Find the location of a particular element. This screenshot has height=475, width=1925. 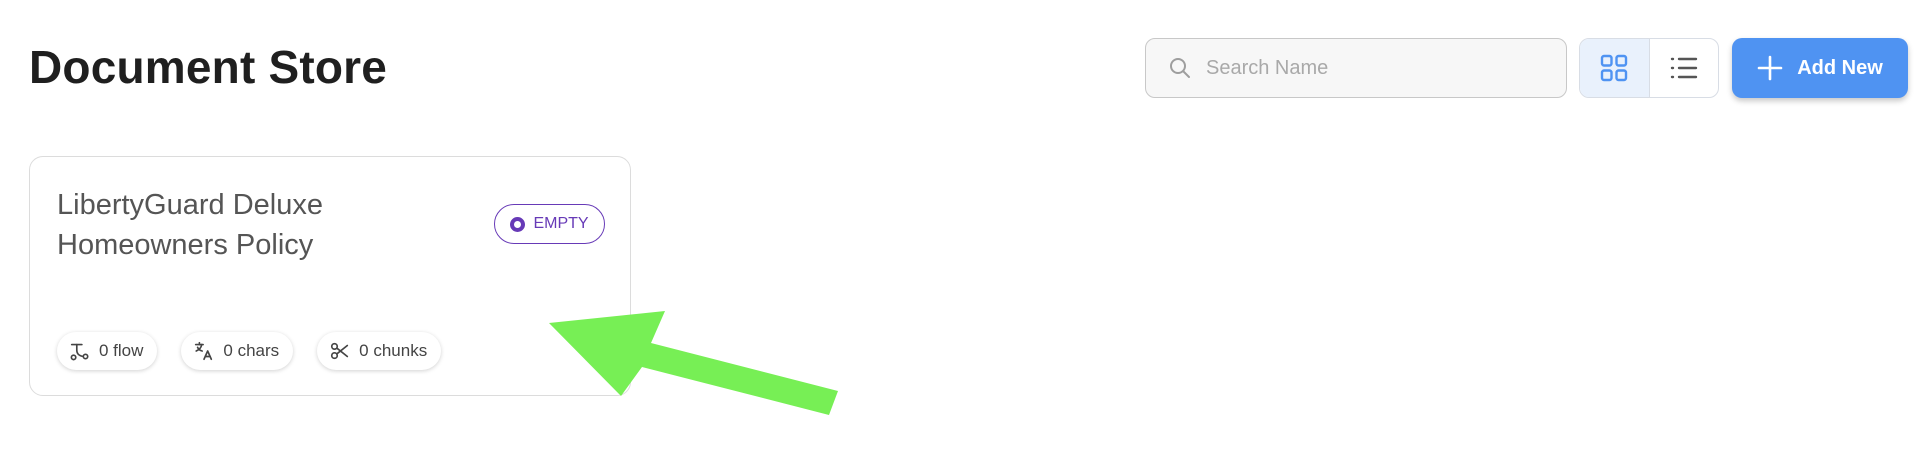

chars-count-chip: 0 chars is located at coordinates (237, 351).